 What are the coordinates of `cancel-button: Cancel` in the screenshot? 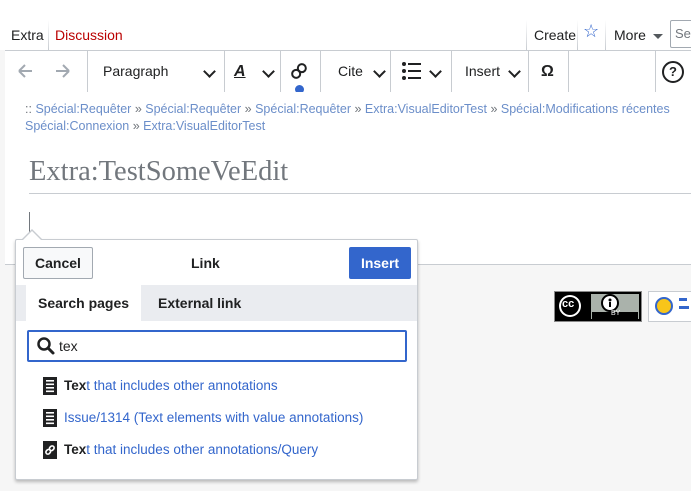 It's located at (58, 263).